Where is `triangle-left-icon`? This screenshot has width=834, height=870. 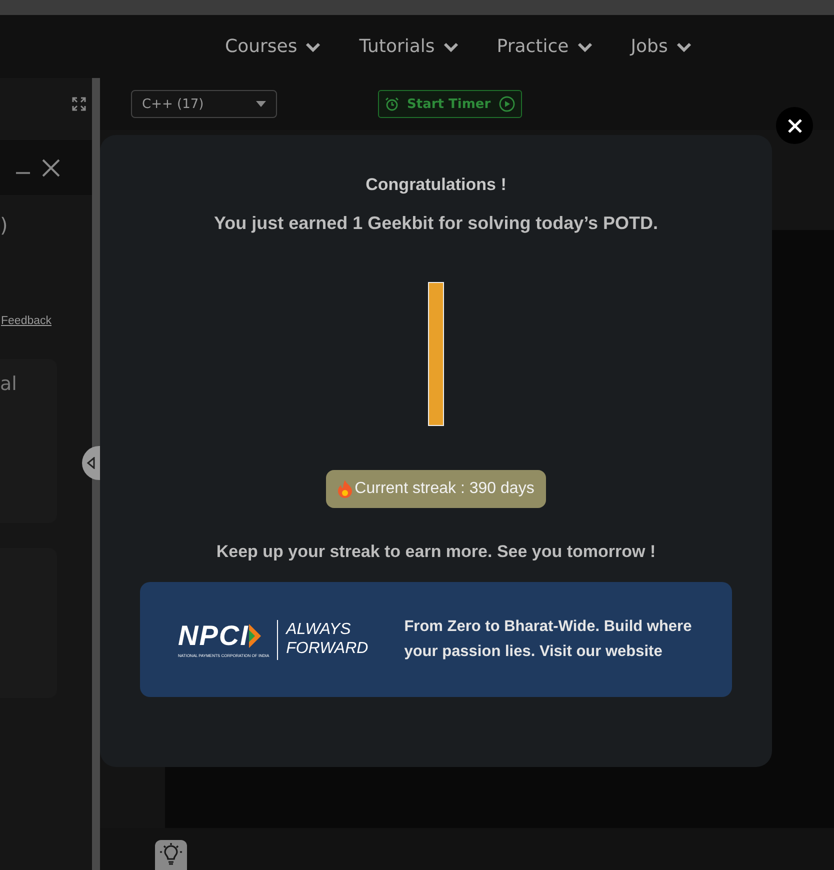
triangle-left-icon is located at coordinates (91, 463).